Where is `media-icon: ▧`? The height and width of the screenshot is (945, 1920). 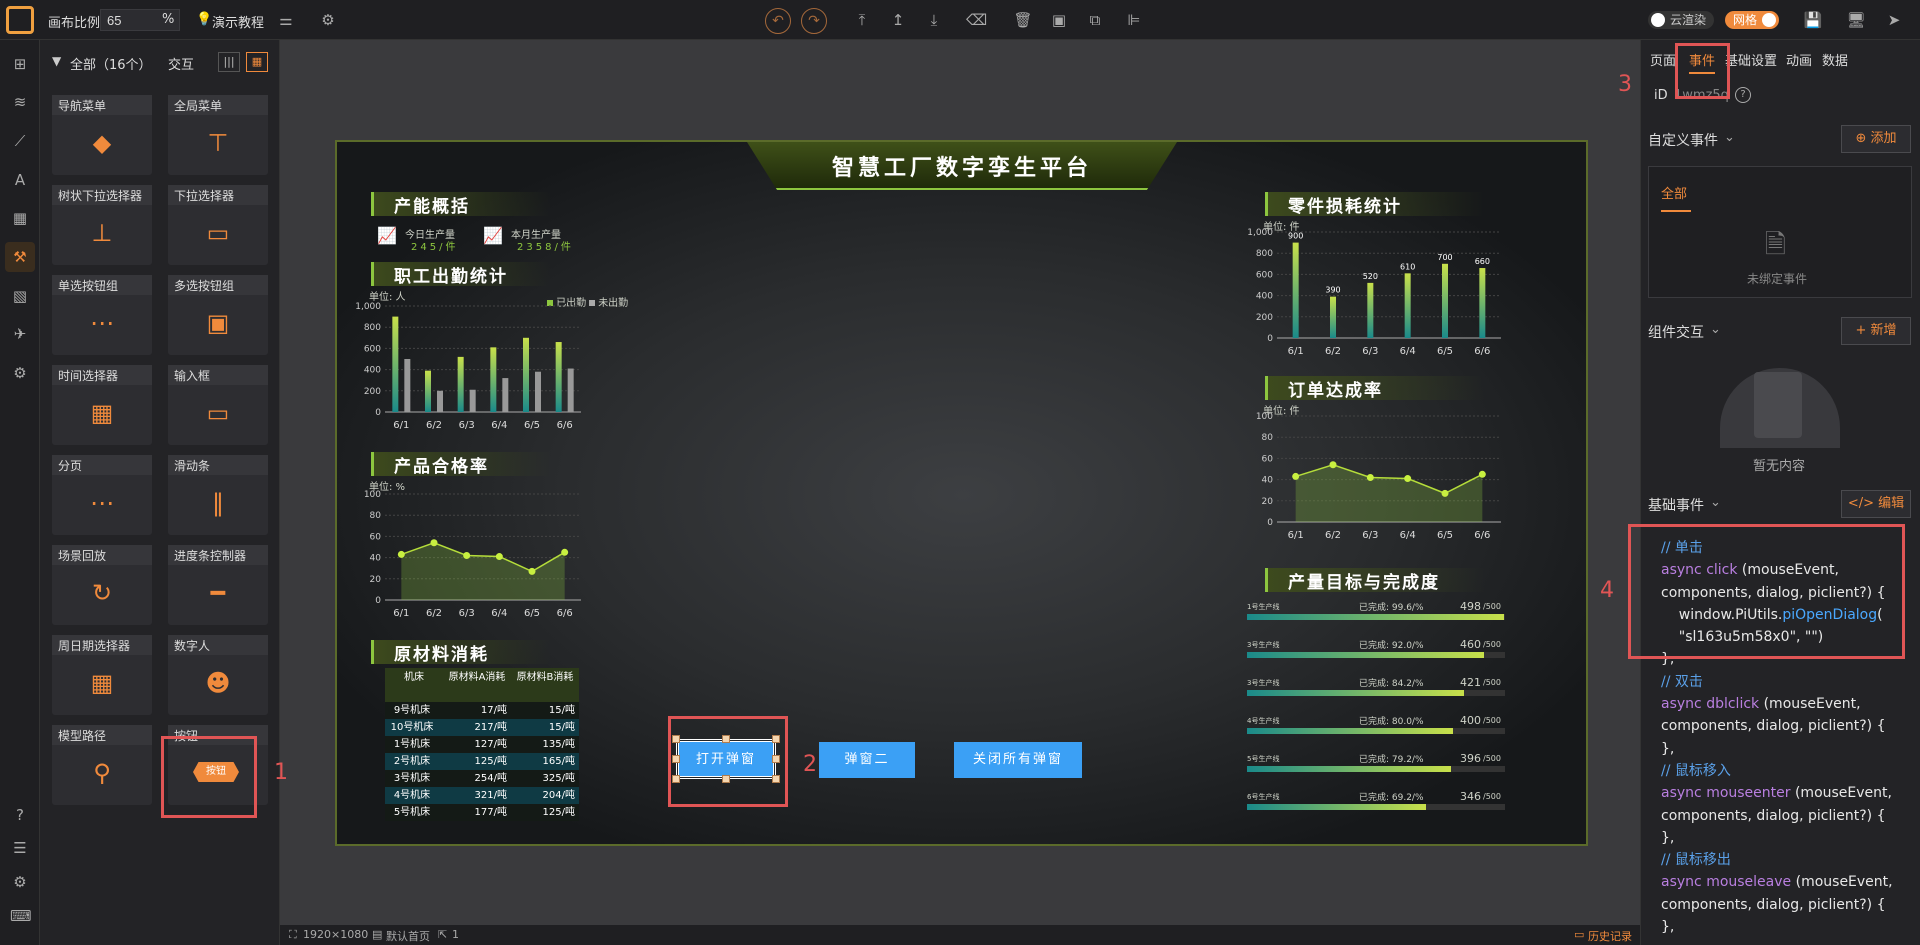 media-icon: ▧ is located at coordinates (20, 296).